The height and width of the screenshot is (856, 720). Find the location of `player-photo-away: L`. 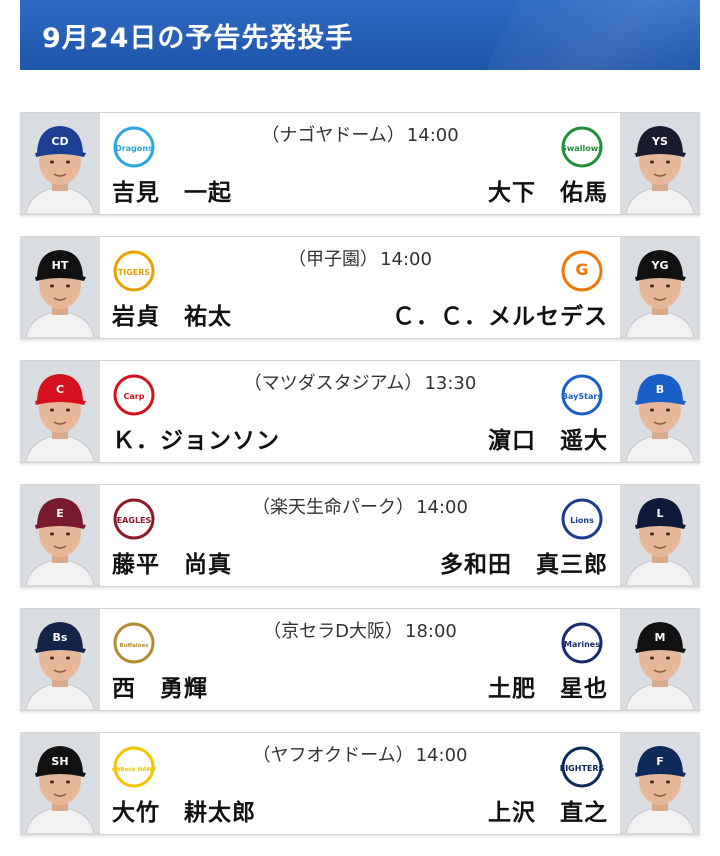

player-photo-away: L is located at coordinates (660, 535).